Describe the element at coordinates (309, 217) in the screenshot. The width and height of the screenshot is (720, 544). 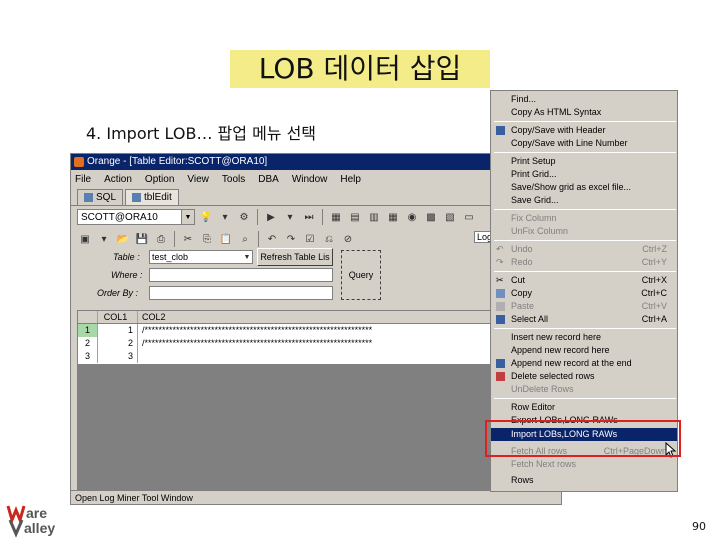
I see `step-icon: ⏭` at that location.